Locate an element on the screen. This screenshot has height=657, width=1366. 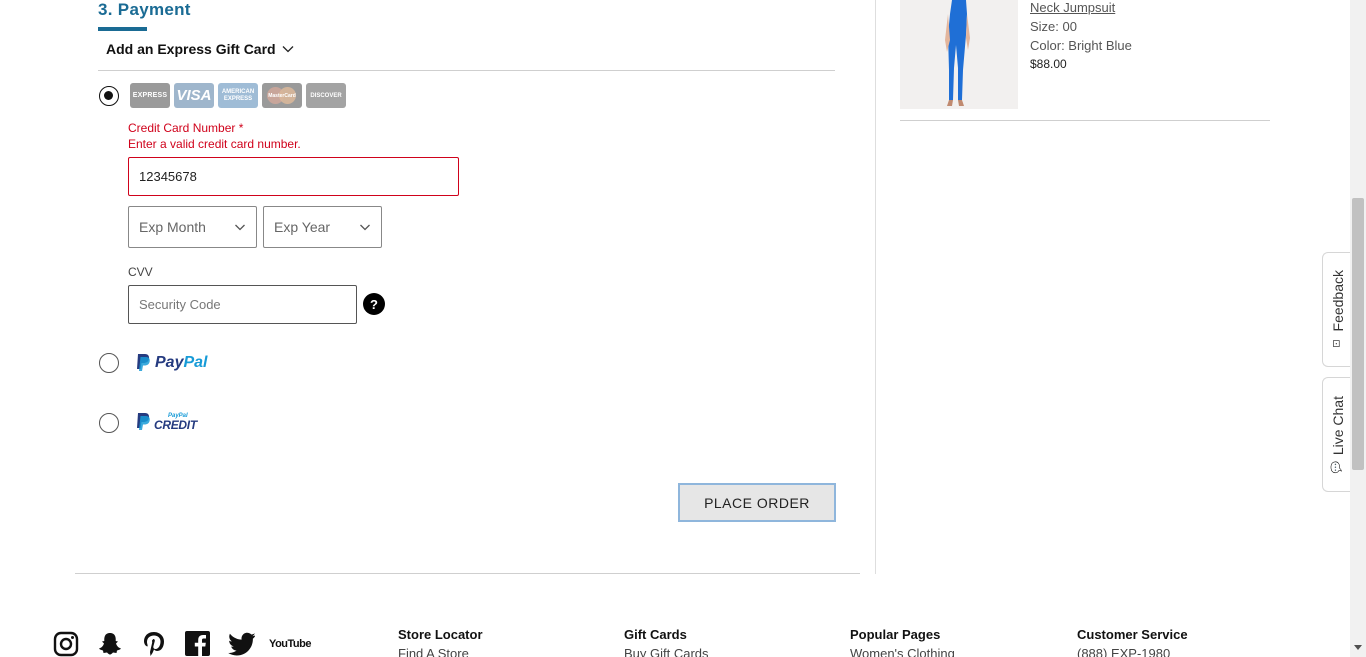
column-divider is located at coordinates (875, 287).